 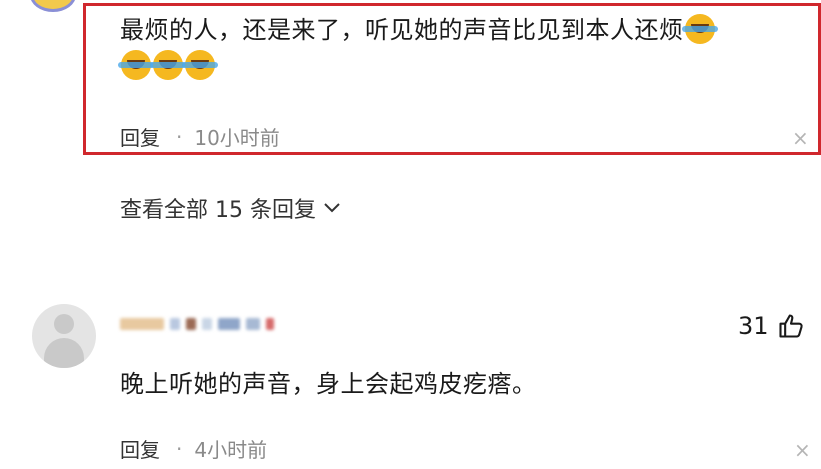 What do you see at coordinates (464, 48) in the screenshot?
I see `comment-text: 最烦的人，还是来了，听见她的声音比见到本人还烦` at bounding box center [464, 48].